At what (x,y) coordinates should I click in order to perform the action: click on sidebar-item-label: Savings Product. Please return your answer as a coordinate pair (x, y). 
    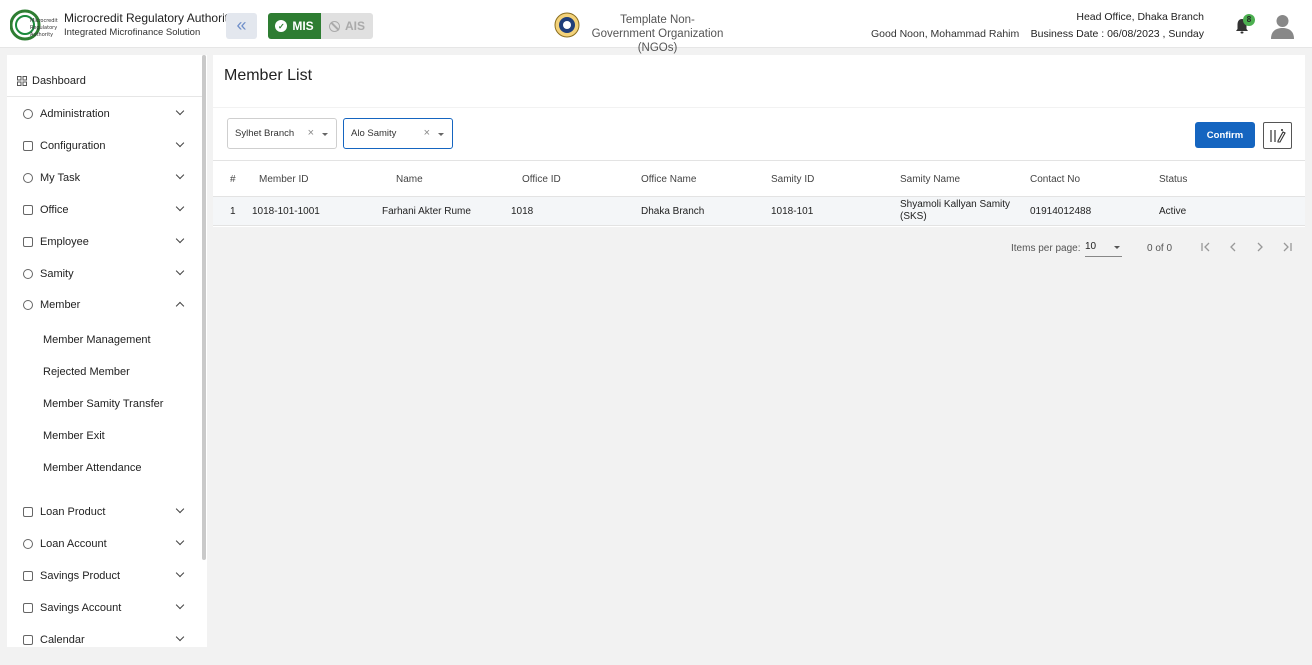
    Looking at the image, I should click on (80, 576).